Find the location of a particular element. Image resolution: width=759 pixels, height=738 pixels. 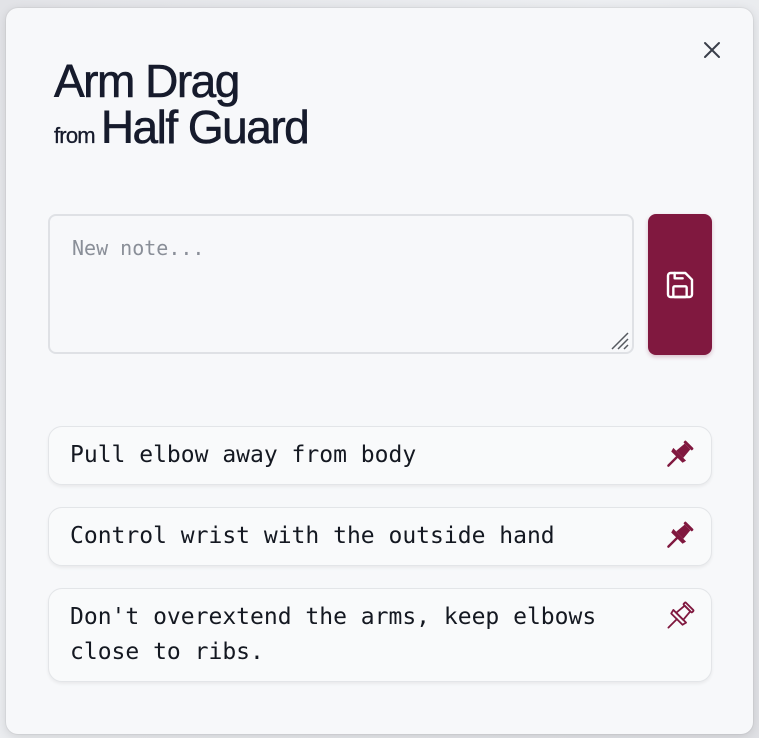

save-note-button is located at coordinates (680, 284).